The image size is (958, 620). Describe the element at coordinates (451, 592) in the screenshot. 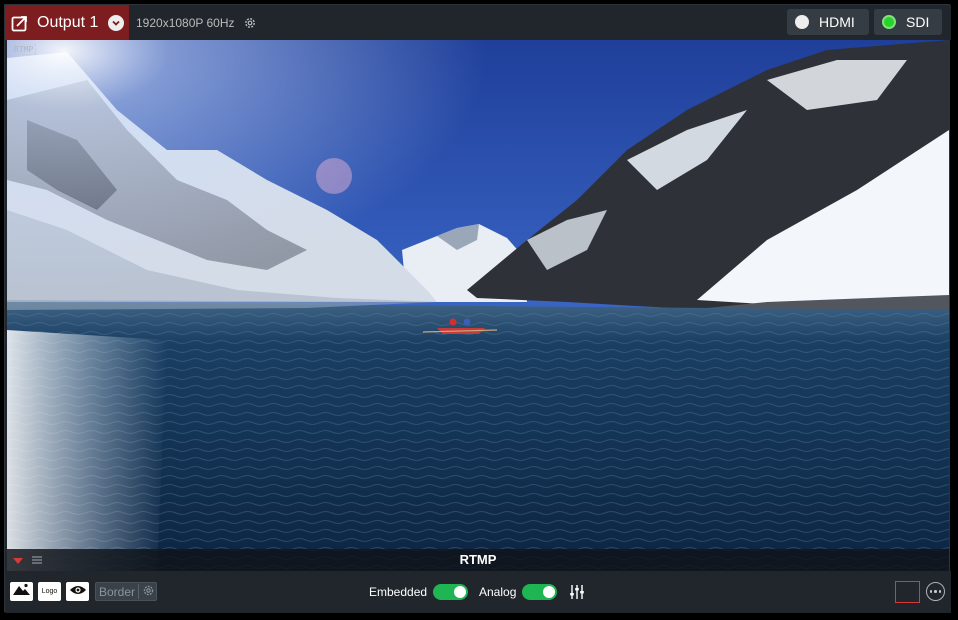

I see `embedded-toggle` at that location.